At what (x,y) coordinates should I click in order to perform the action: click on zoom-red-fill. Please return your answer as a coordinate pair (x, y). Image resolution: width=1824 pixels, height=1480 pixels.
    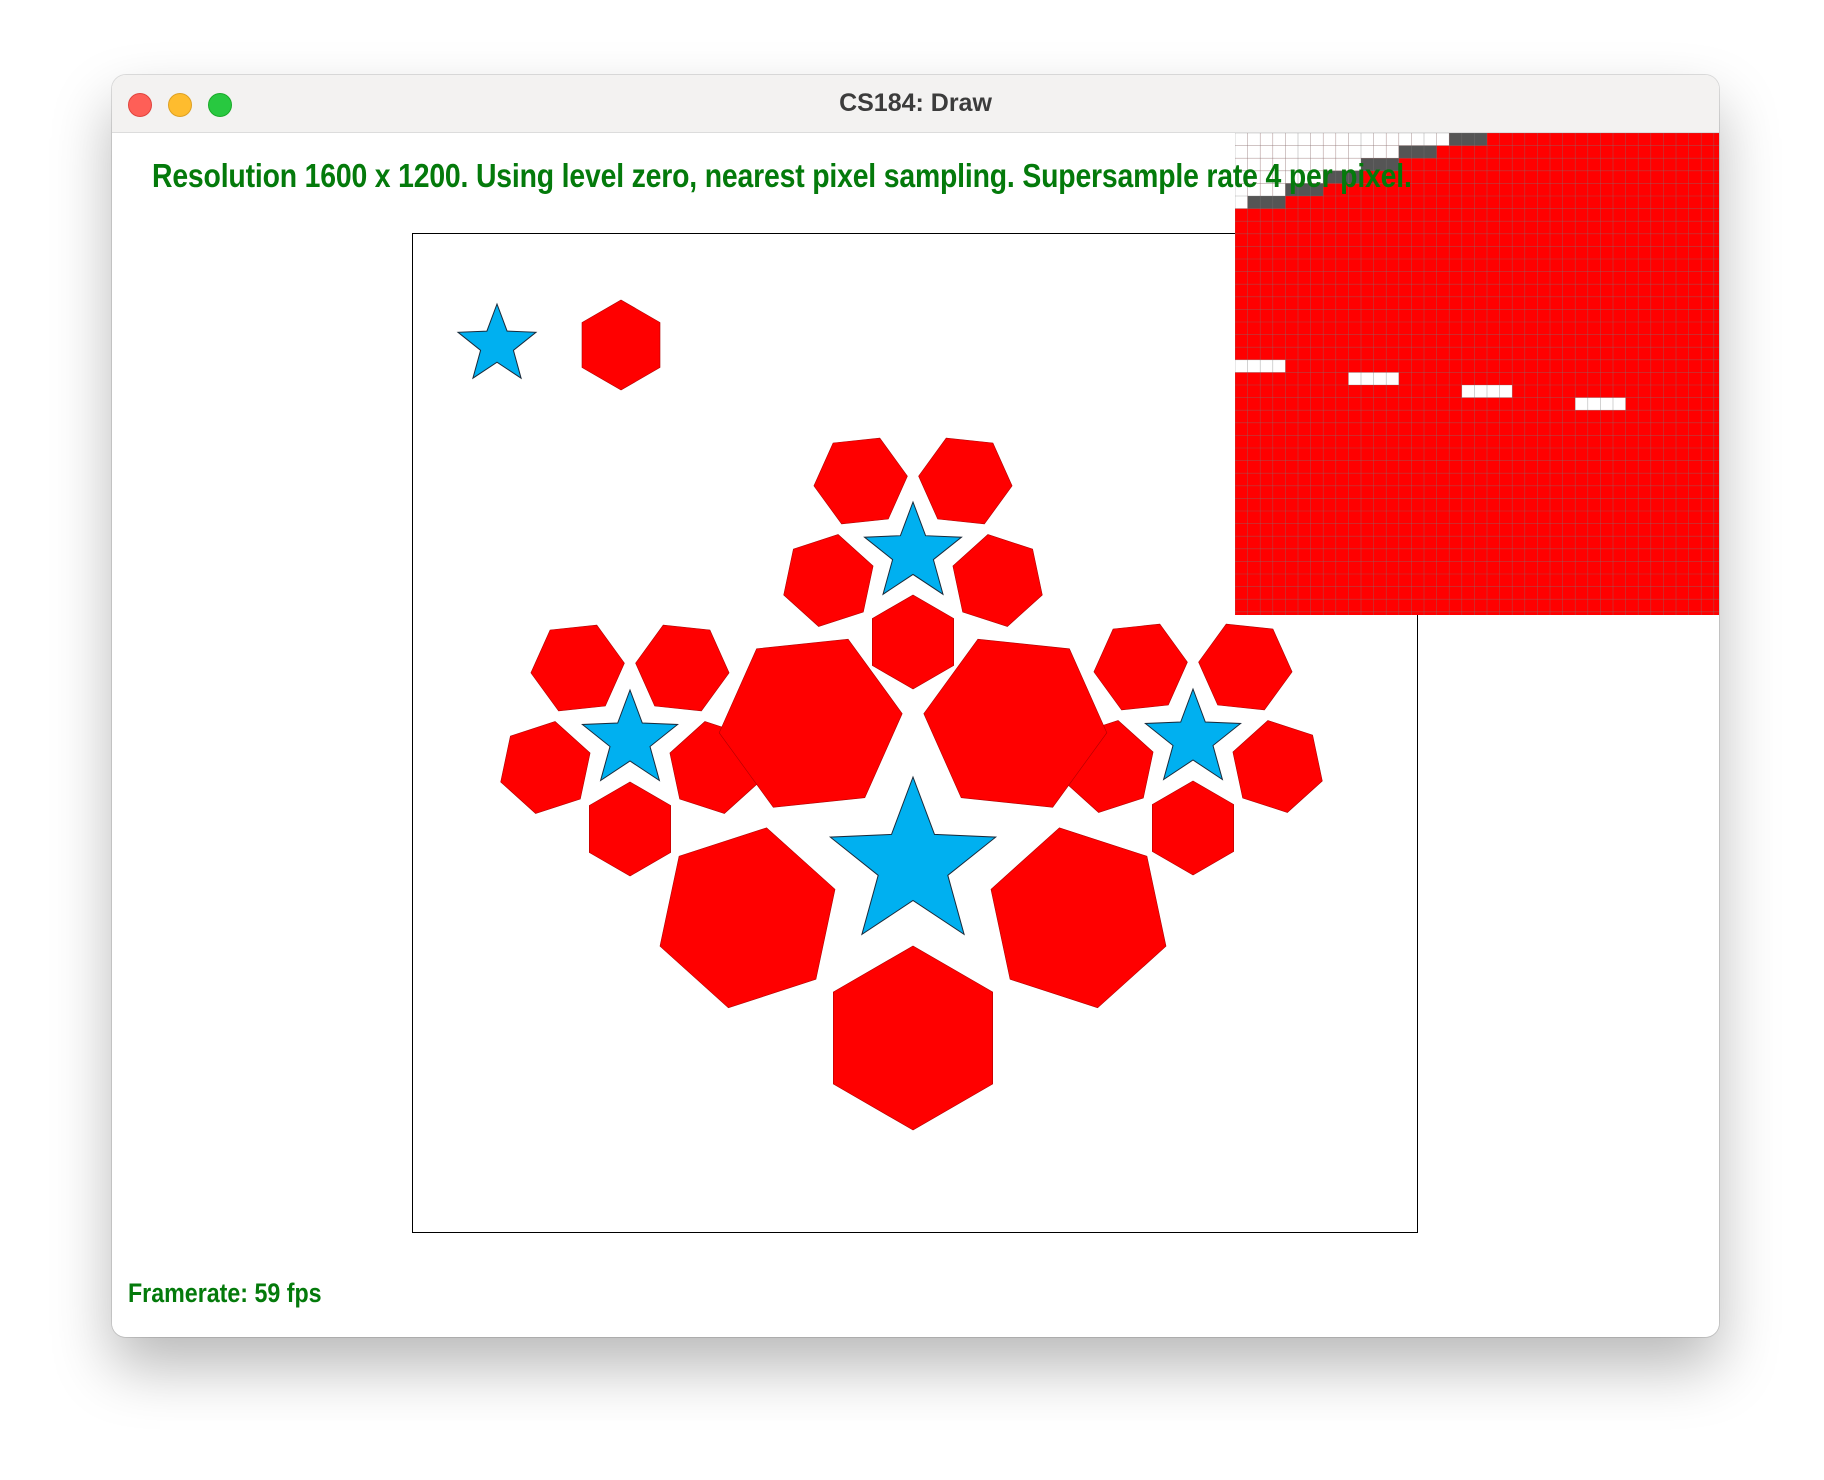
    Looking at the image, I should click on (1477, 374).